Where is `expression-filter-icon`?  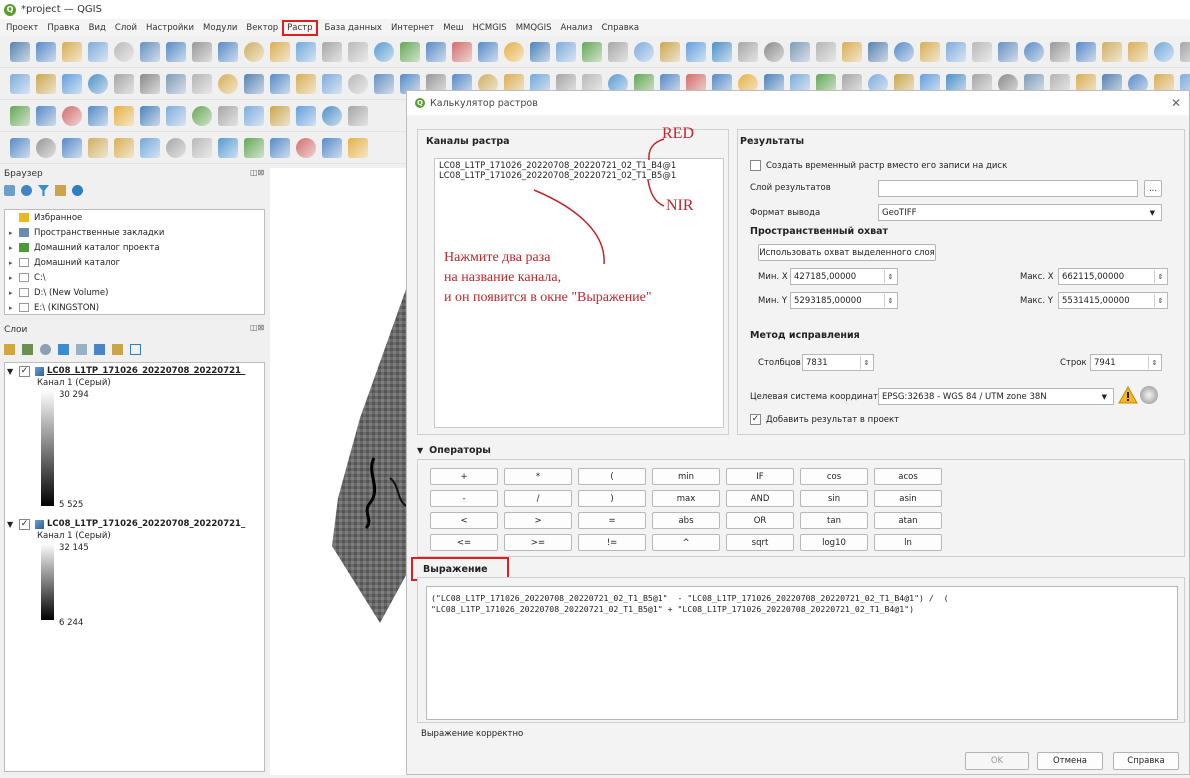
expression-filter-icon is located at coordinates (81, 349).